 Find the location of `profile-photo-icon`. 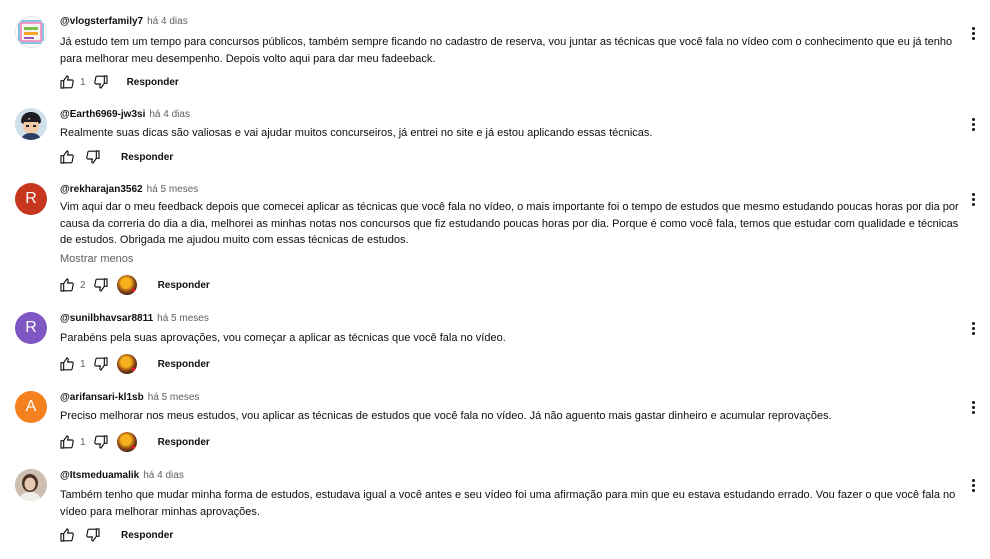

profile-photo-icon is located at coordinates (31, 485).